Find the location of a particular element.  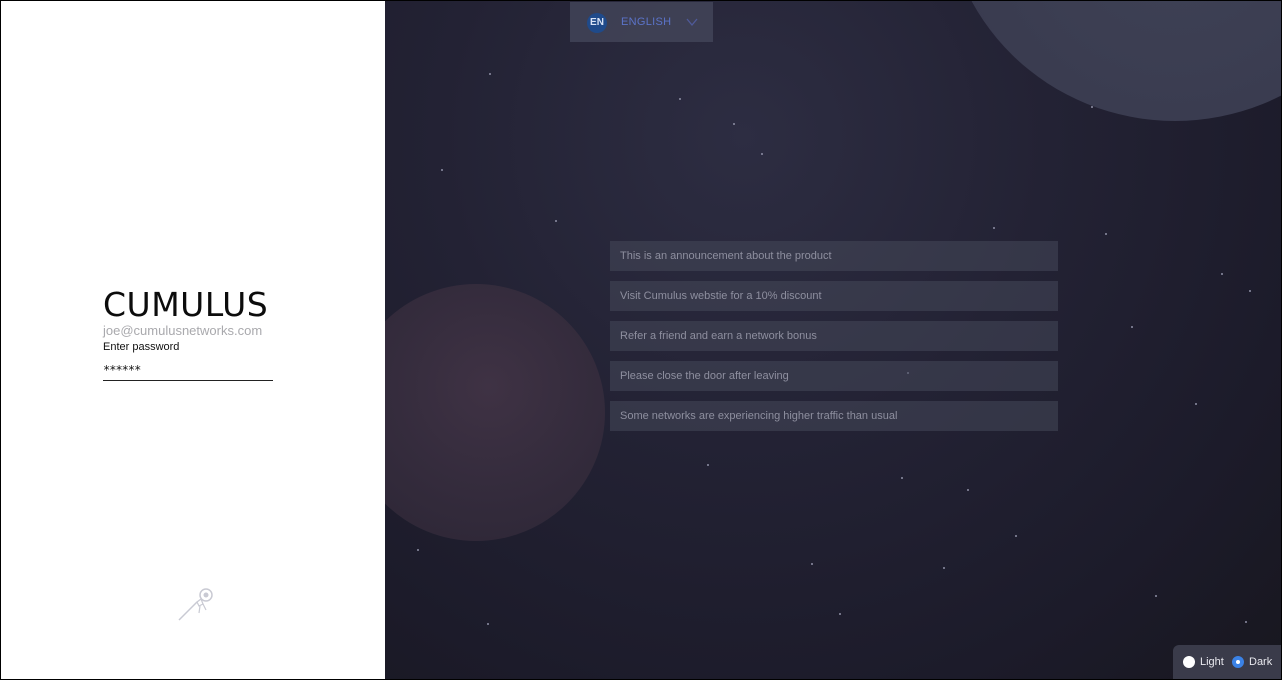

user-email: joe@cumulusnetworks.com is located at coordinates (183, 330).